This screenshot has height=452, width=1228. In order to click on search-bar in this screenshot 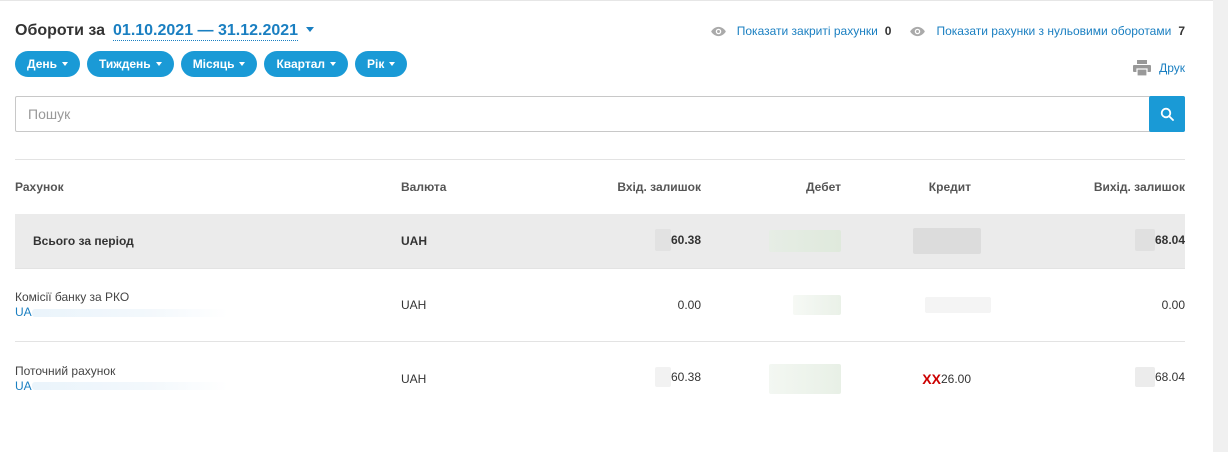, I will do `click(600, 114)`.